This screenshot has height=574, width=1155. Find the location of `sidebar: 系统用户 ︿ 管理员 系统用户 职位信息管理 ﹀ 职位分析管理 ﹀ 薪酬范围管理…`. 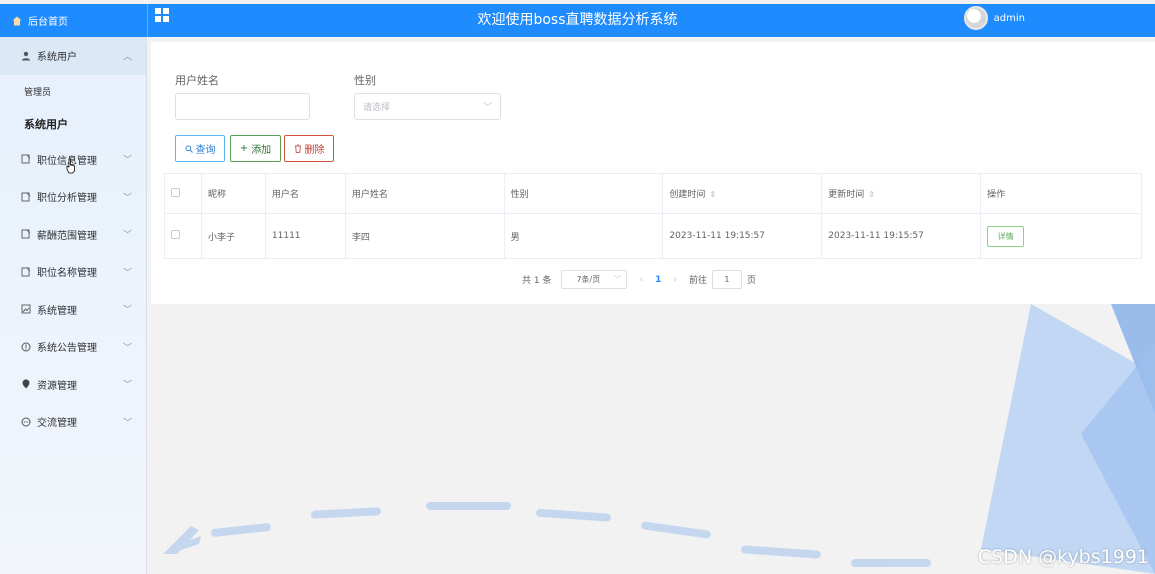

sidebar: 系统用户 ︿ 管理员 系统用户 职位信息管理 ﹀ 职位分析管理 ﹀ 薪酬范围管理… is located at coordinates (73, 305).